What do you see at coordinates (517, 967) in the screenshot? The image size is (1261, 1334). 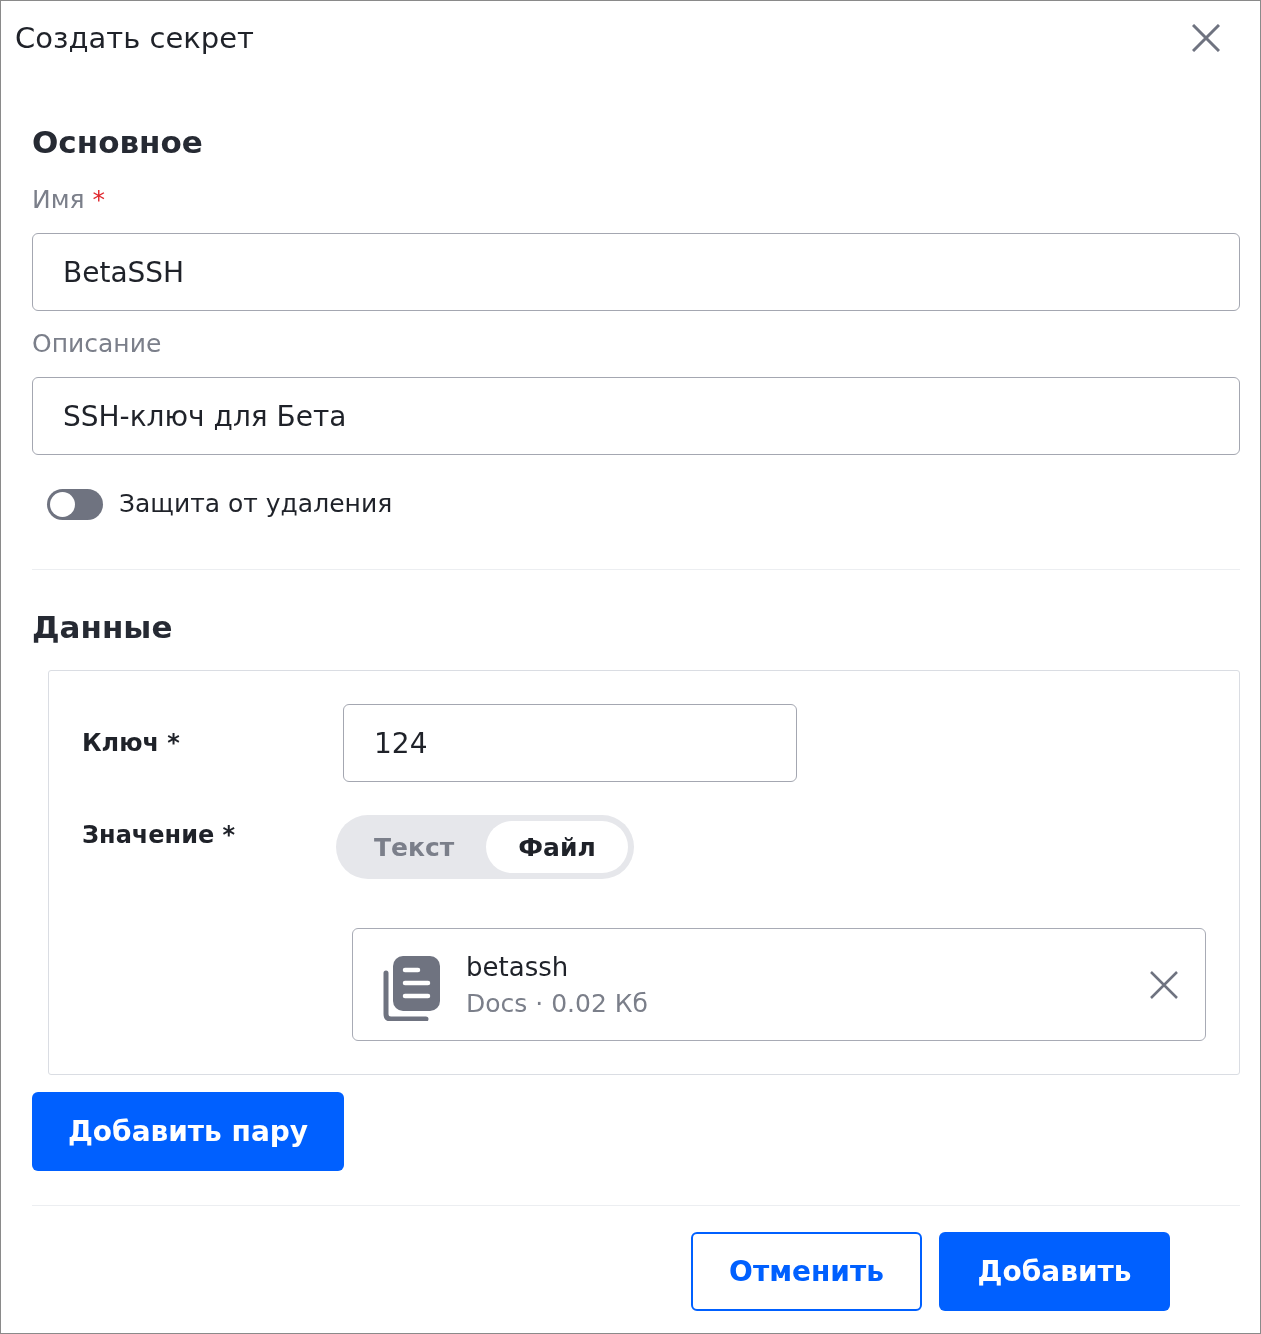 I see `file-name: betassh` at bounding box center [517, 967].